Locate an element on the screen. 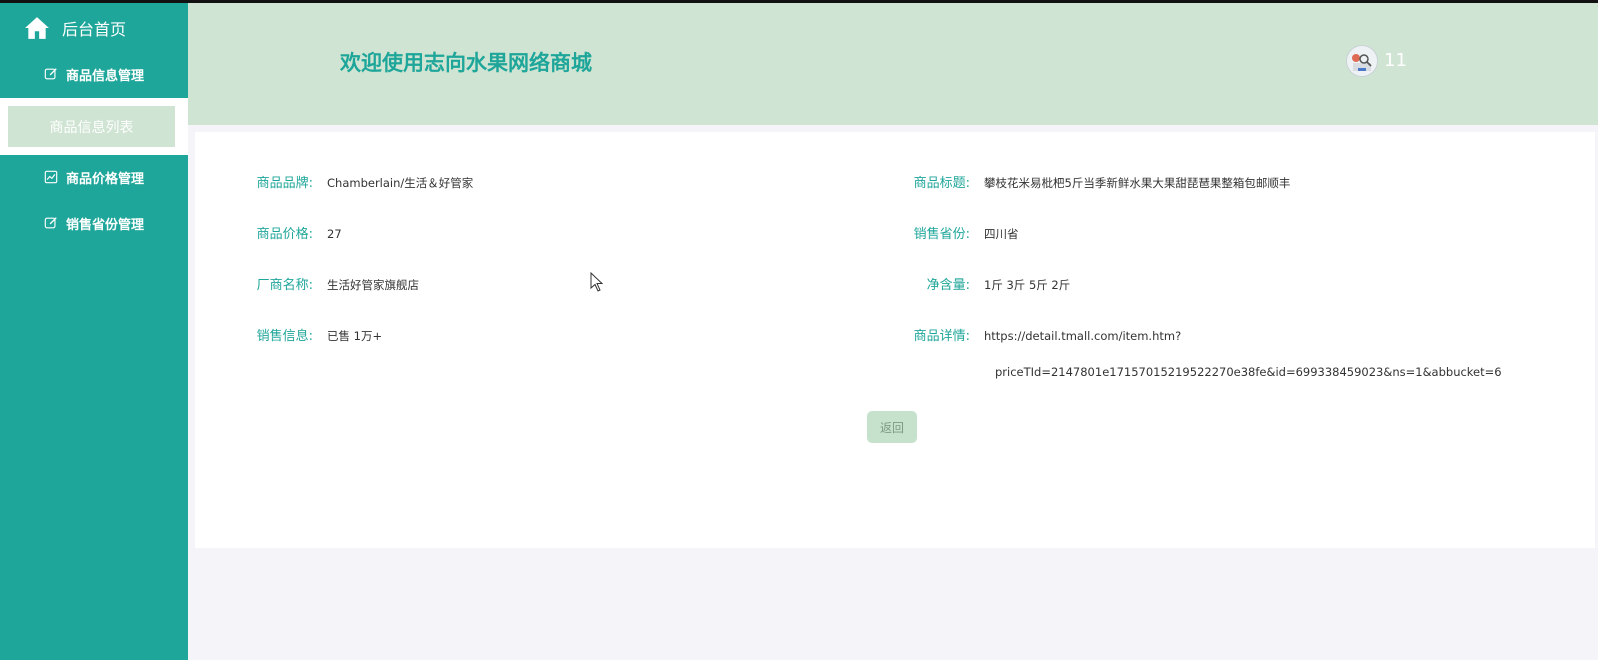  brand-value: Chamberlain/生活＆好管家 is located at coordinates (400, 183).